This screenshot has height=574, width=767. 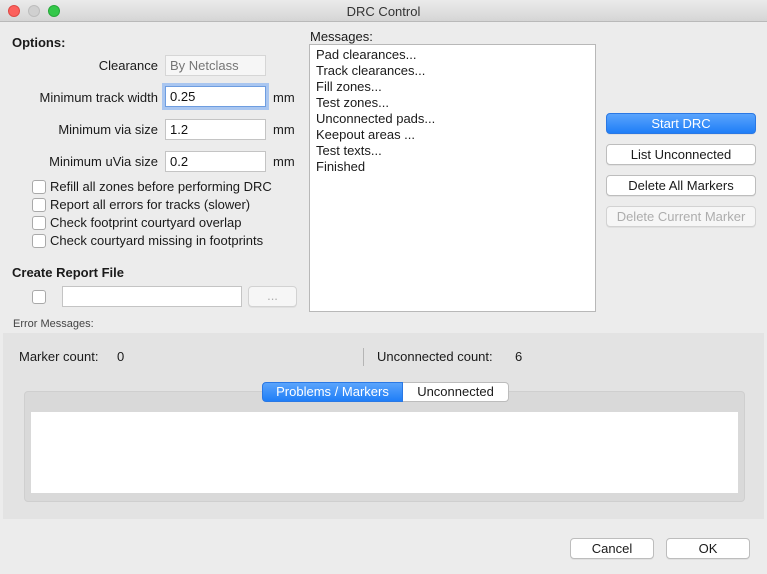 What do you see at coordinates (39, 187) in the screenshot?
I see `refill-zones-checkbox` at bounding box center [39, 187].